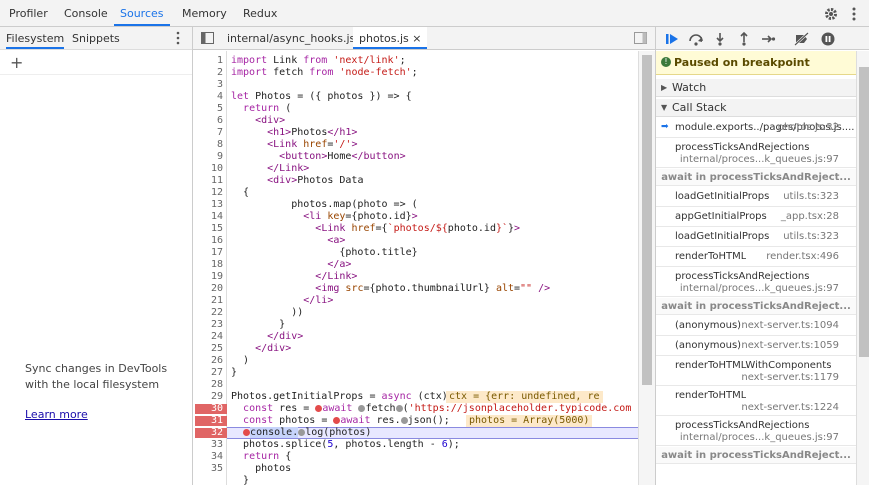  What do you see at coordinates (208, 397) in the screenshot?
I see `line-number: 29` at bounding box center [208, 397].